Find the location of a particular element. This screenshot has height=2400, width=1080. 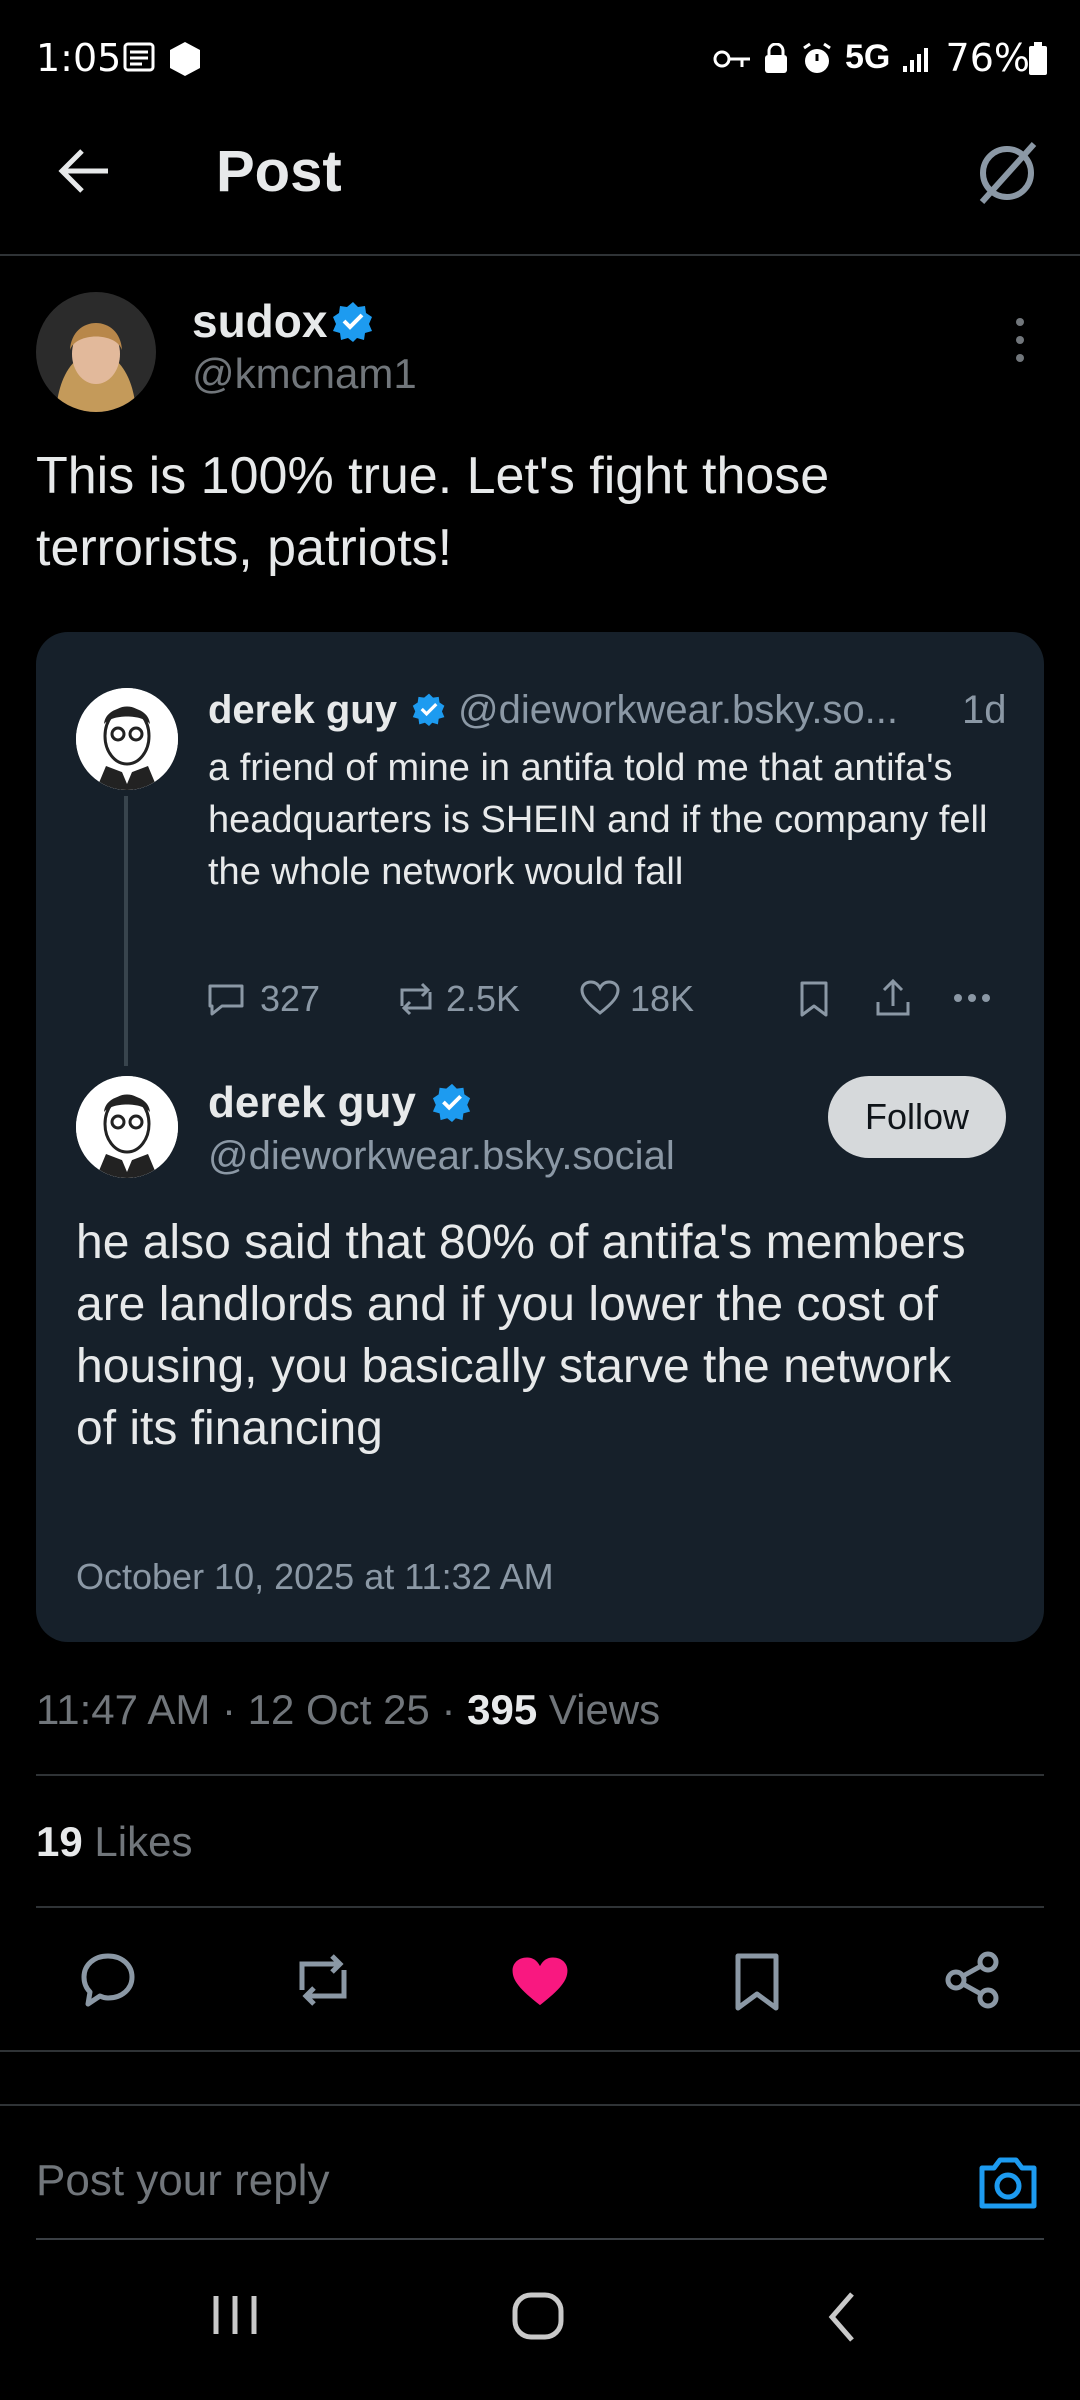

system-icons is located at coordinates (773, 59).